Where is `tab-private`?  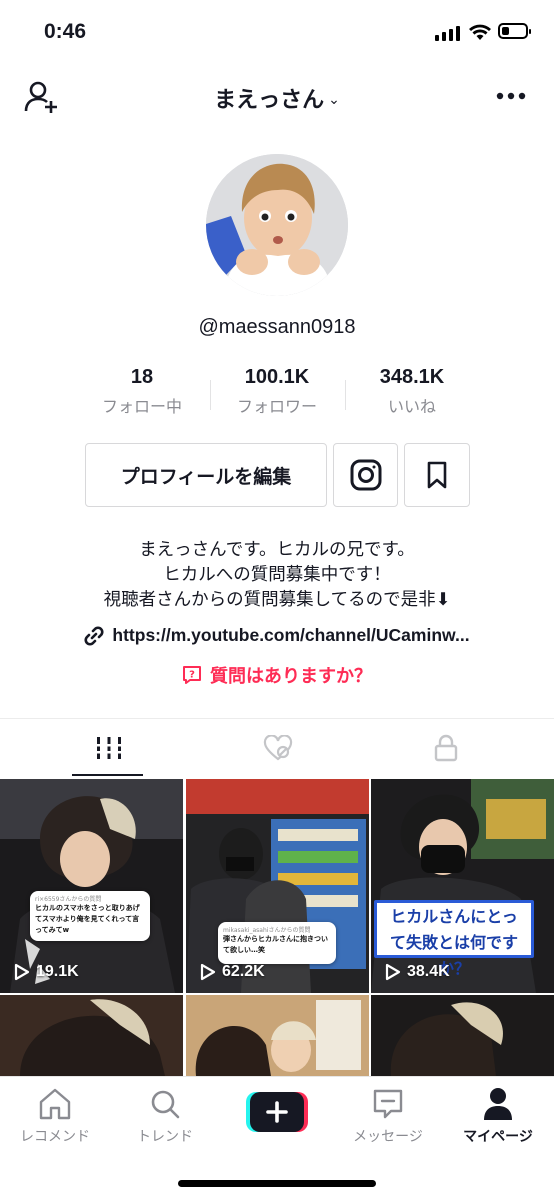
tab-private is located at coordinates (445, 748).